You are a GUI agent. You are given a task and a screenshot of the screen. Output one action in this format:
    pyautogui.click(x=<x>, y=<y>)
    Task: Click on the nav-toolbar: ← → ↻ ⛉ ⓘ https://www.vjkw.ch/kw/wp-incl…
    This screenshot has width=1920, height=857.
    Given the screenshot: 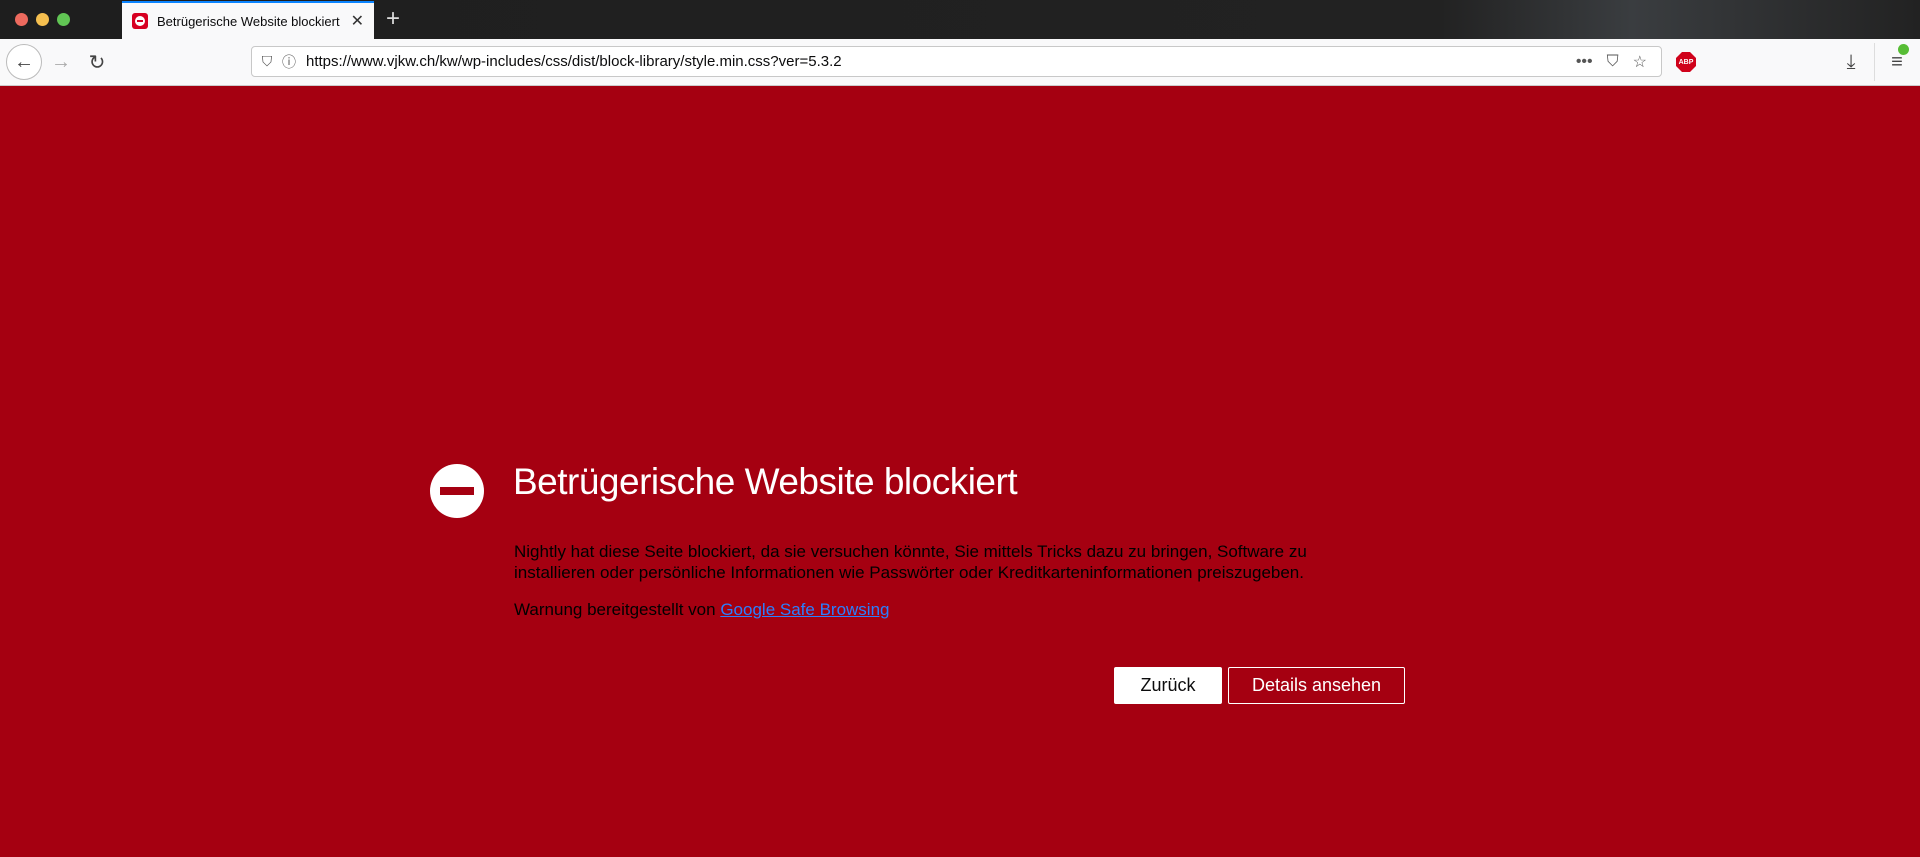 What is the action you would take?
    pyautogui.click(x=960, y=62)
    